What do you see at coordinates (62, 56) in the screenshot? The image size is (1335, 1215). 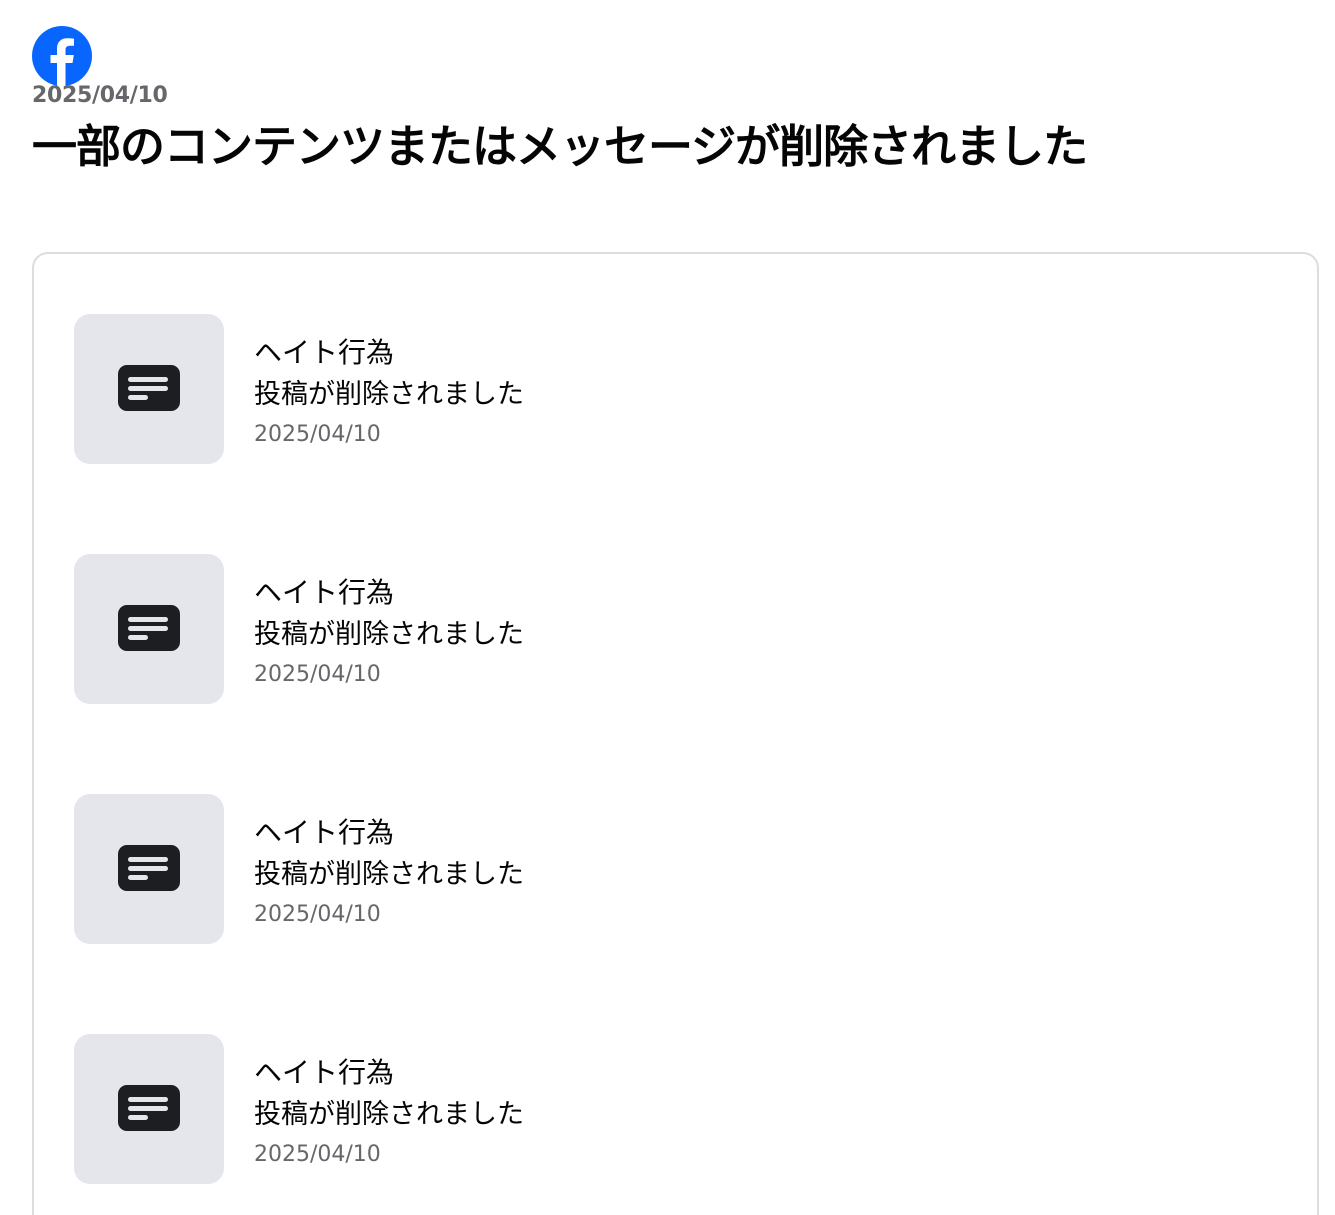 I see `facebook-logo-icon` at bounding box center [62, 56].